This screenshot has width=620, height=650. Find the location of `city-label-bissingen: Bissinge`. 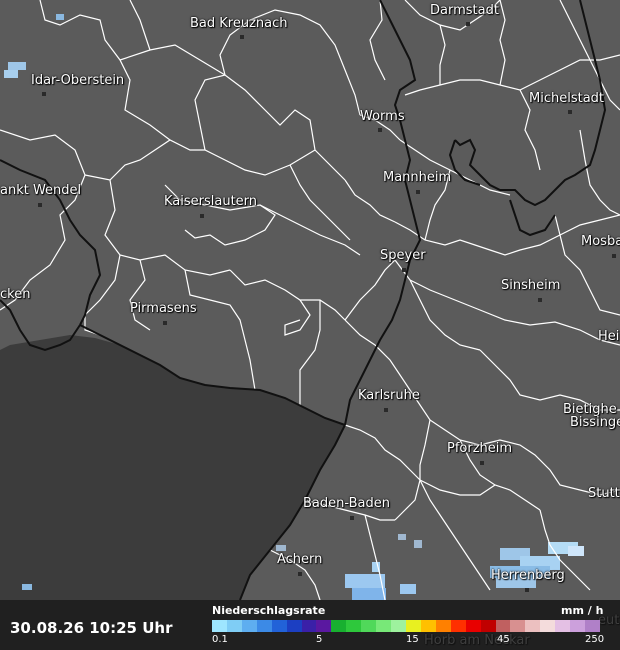

city-label-bissingen: Bissinge is located at coordinates (595, 422).